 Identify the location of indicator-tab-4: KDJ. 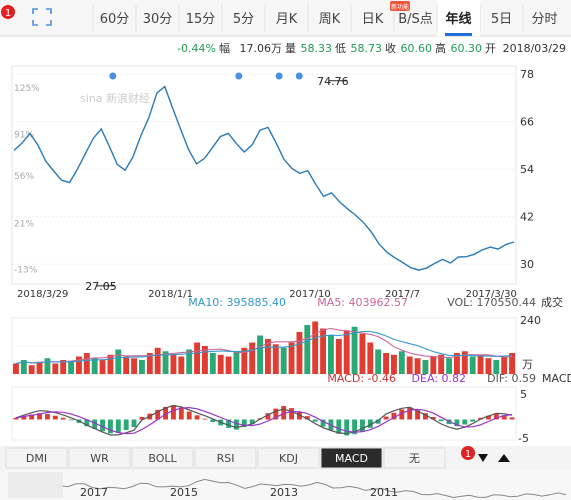
(288, 458).